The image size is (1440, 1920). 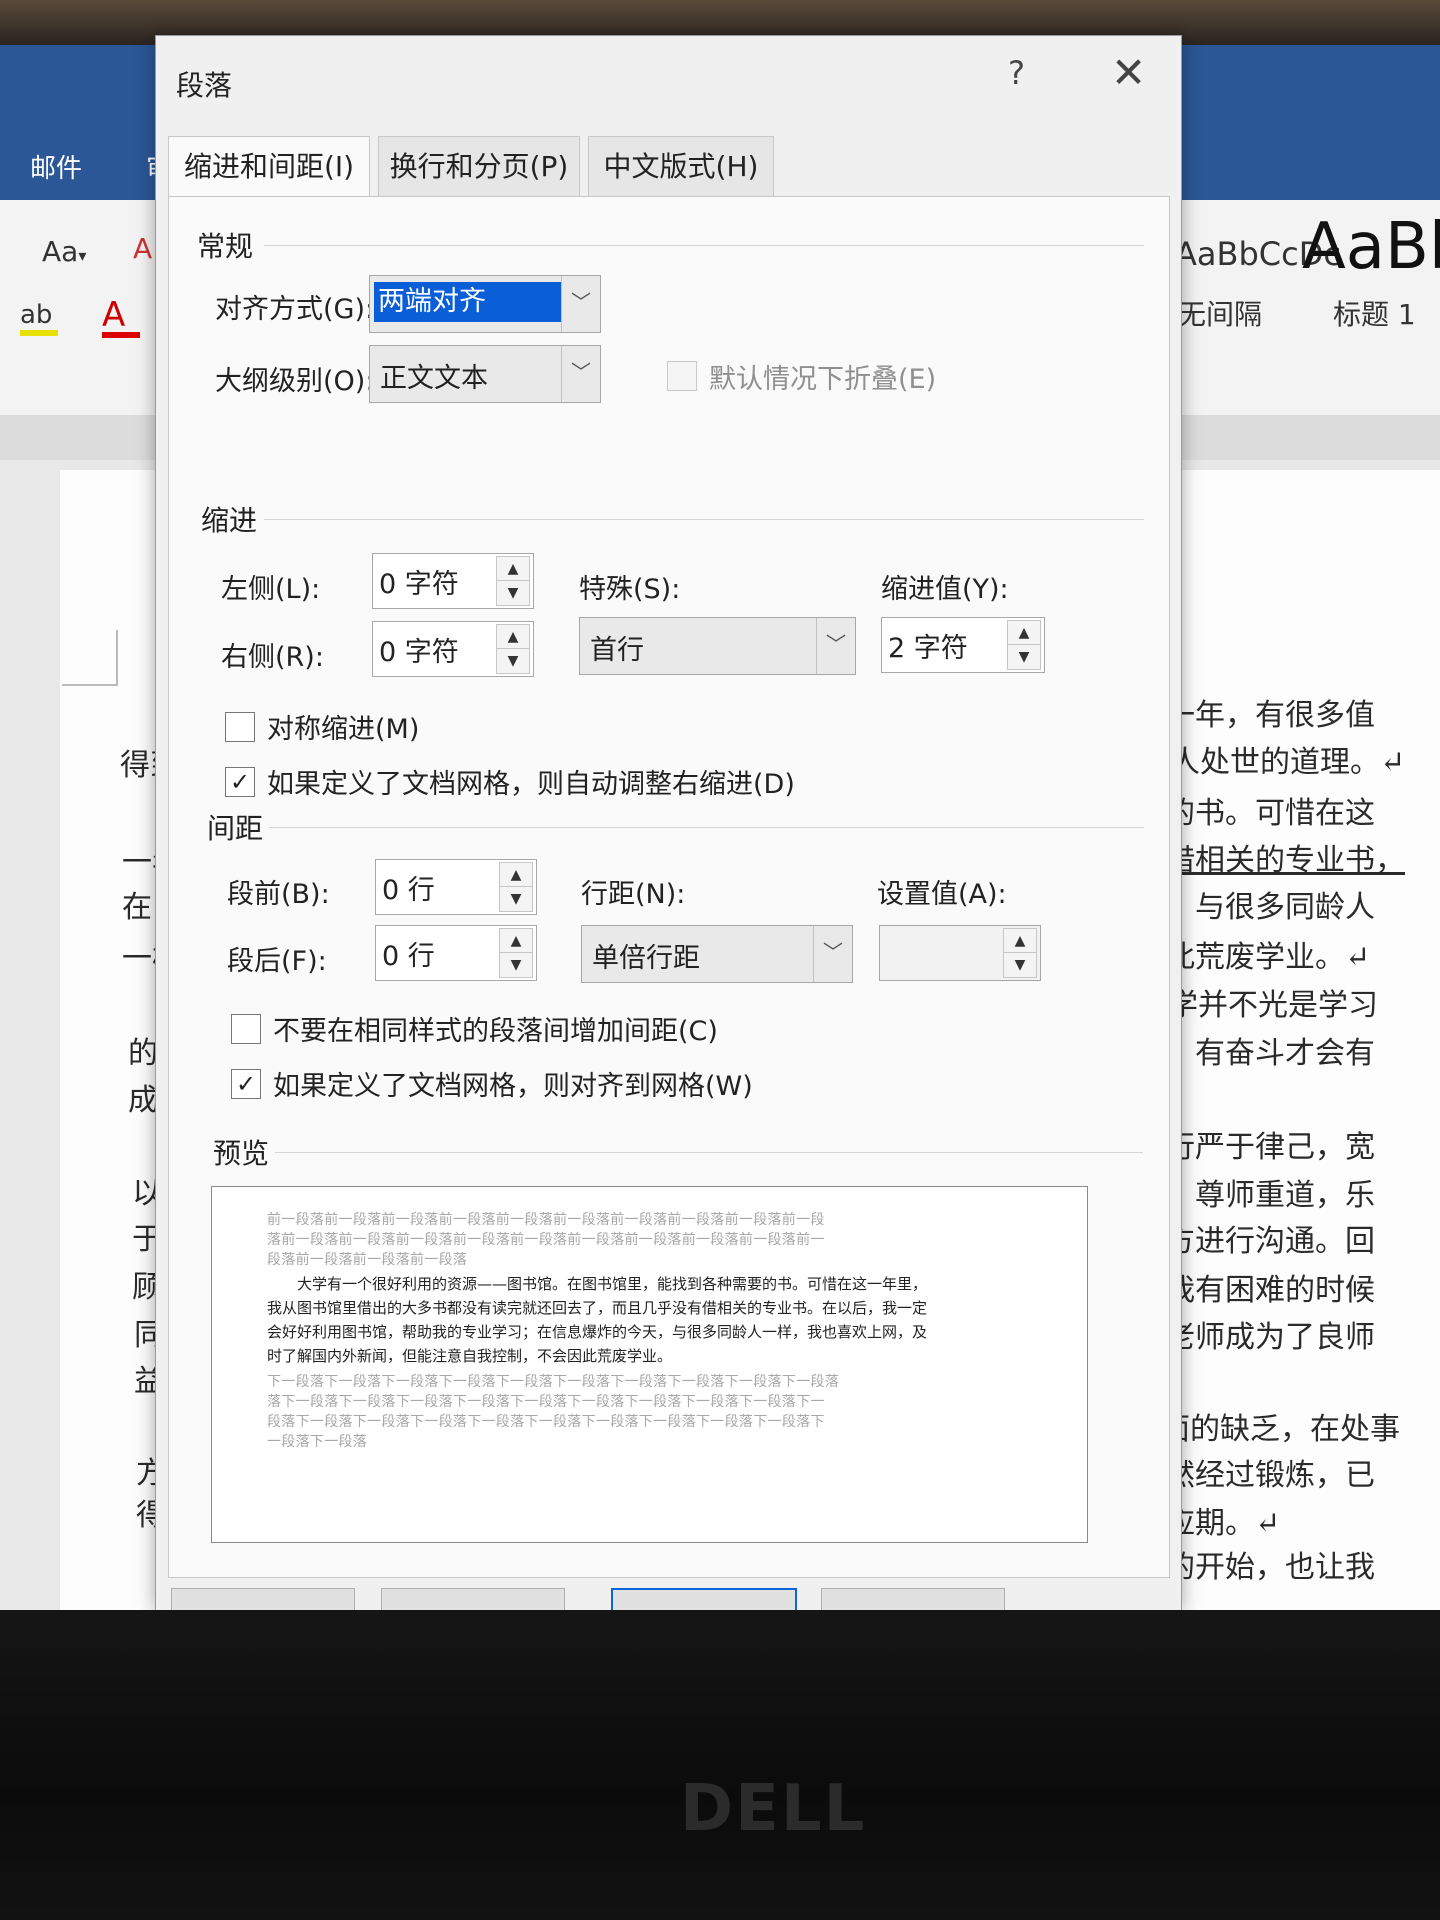 What do you see at coordinates (317, 1442) in the screenshot?
I see `preview-next-paragraph: 一段落下一段落` at bounding box center [317, 1442].